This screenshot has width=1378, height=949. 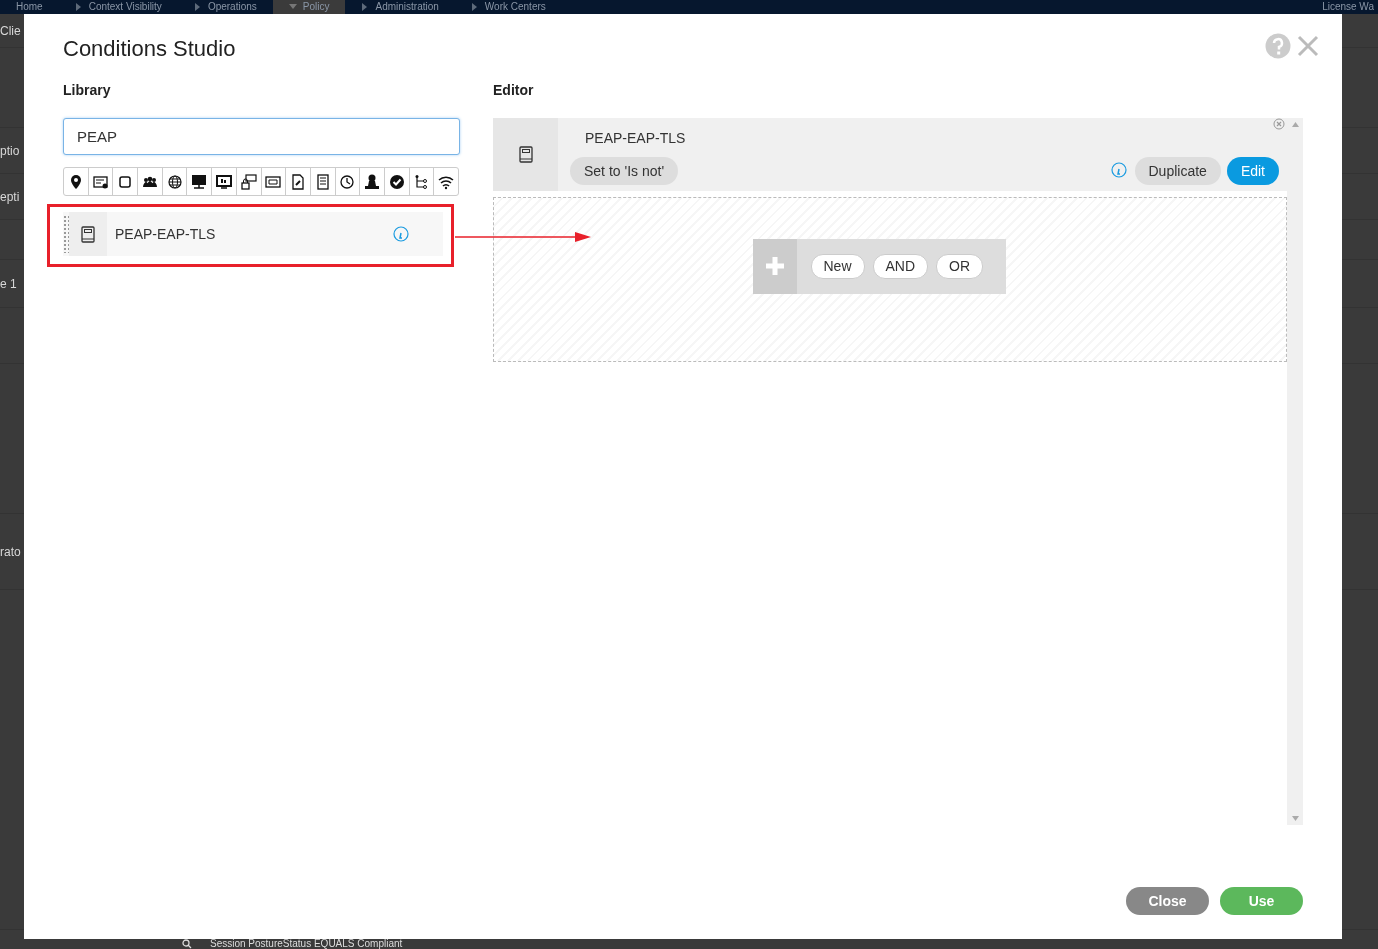 I want to click on close-button: Close, so click(x=1167, y=901).